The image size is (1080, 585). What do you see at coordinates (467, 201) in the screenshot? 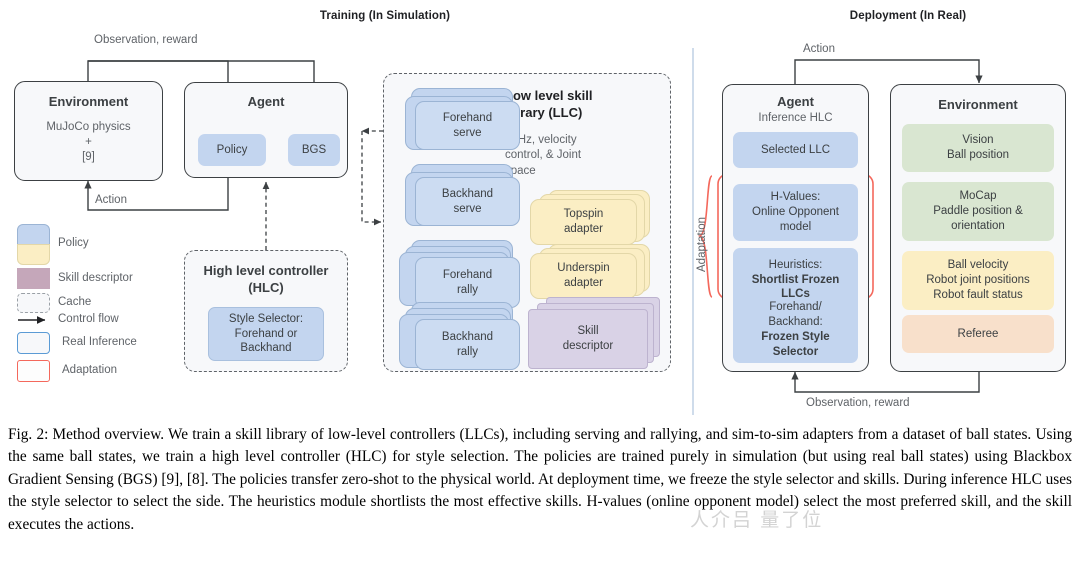
I see `llc-skill-label-1: Backhand serve` at bounding box center [467, 201].